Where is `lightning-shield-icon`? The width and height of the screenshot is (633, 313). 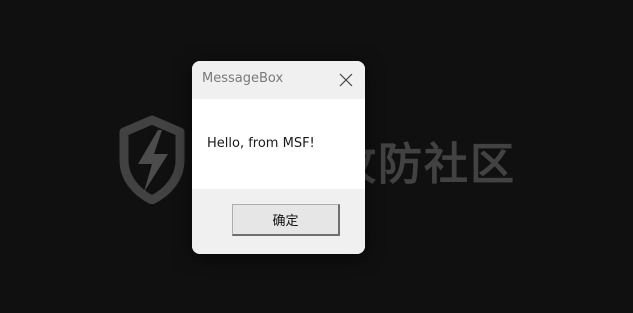
lightning-shield-icon is located at coordinates (152, 159).